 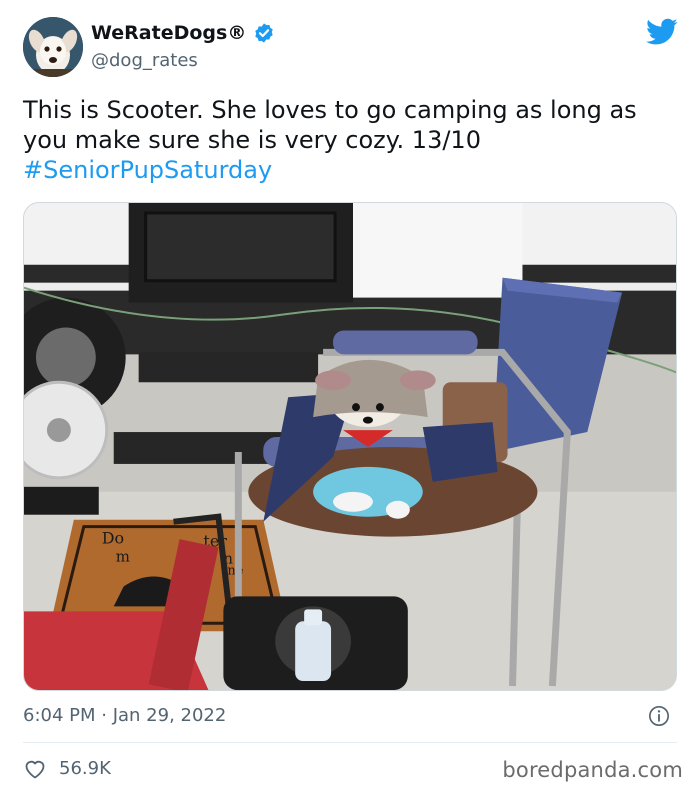 What do you see at coordinates (144, 60) in the screenshot?
I see `author-handle: @dog_rates` at bounding box center [144, 60].